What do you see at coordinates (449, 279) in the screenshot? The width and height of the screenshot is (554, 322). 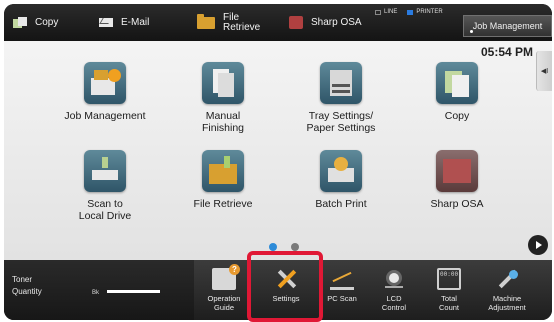 I see `total-count-icon` at bounding box center [449, 279].